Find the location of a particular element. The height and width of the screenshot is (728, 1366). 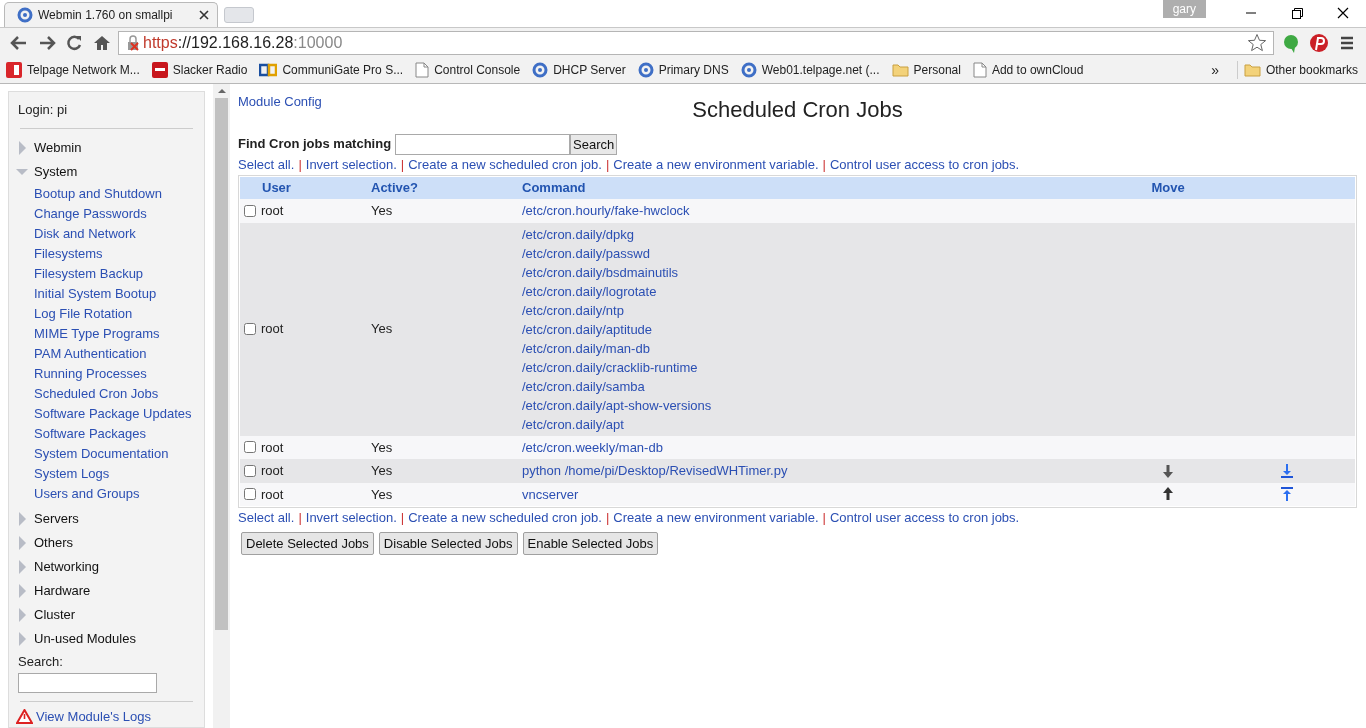

bookmark: Other bookmarks is located at coordinates (1297, 70).